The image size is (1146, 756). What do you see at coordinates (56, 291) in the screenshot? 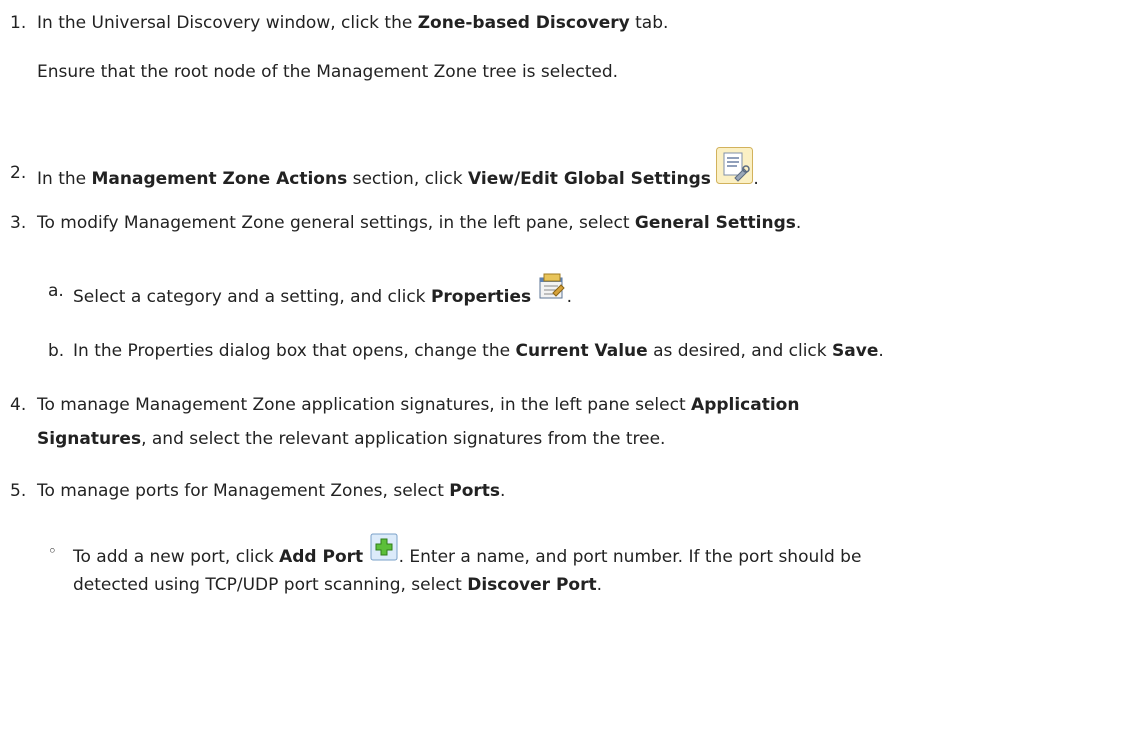
I see `substep-letter: a.` at bounding box center [56, 291].